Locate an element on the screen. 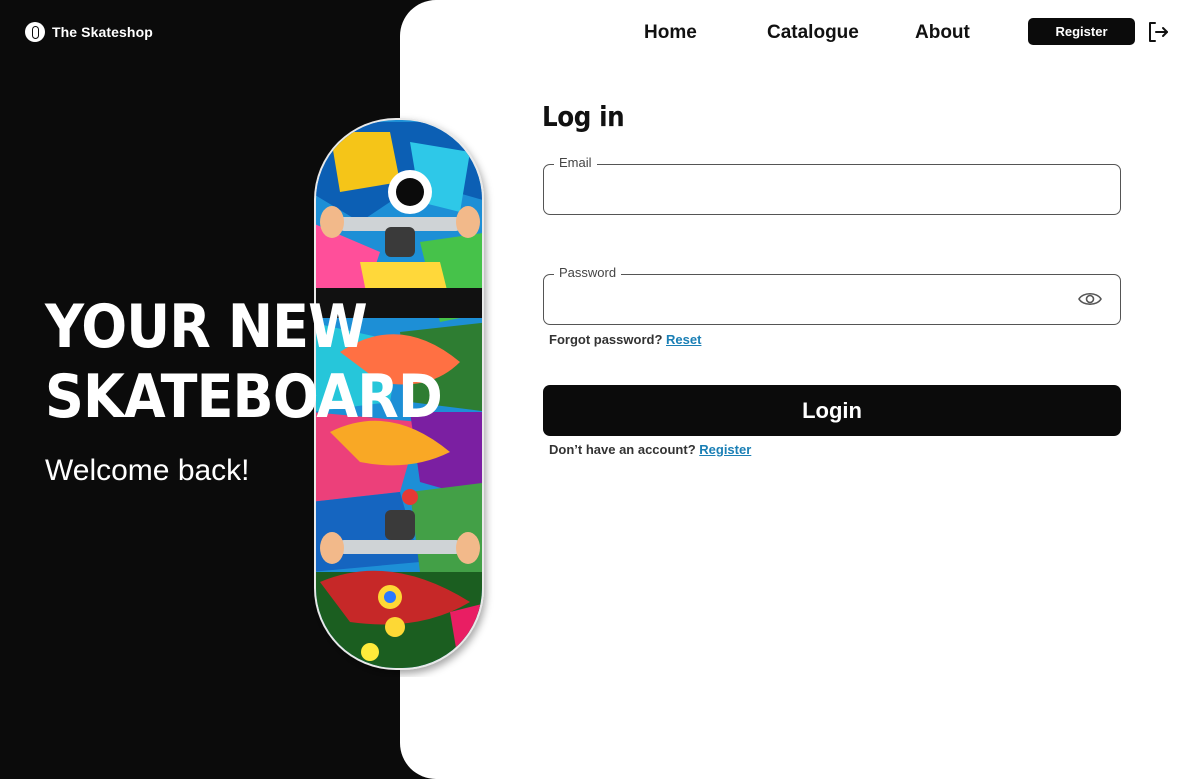  password-label: Password is located at coordinates (588, 272).